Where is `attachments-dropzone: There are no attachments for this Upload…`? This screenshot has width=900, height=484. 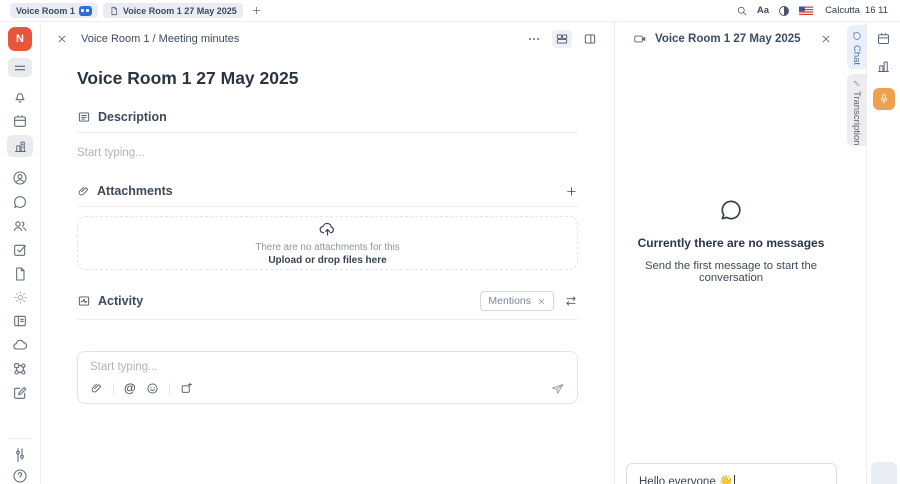
attachments-dropzone: There are no attachments for this Upload… is located at coordinates (327, 243).